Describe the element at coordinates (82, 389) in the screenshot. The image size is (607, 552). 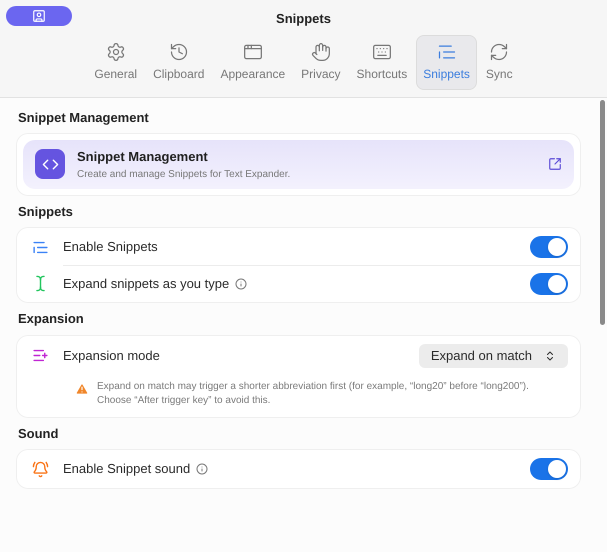
I see `warning-icon` at that location.